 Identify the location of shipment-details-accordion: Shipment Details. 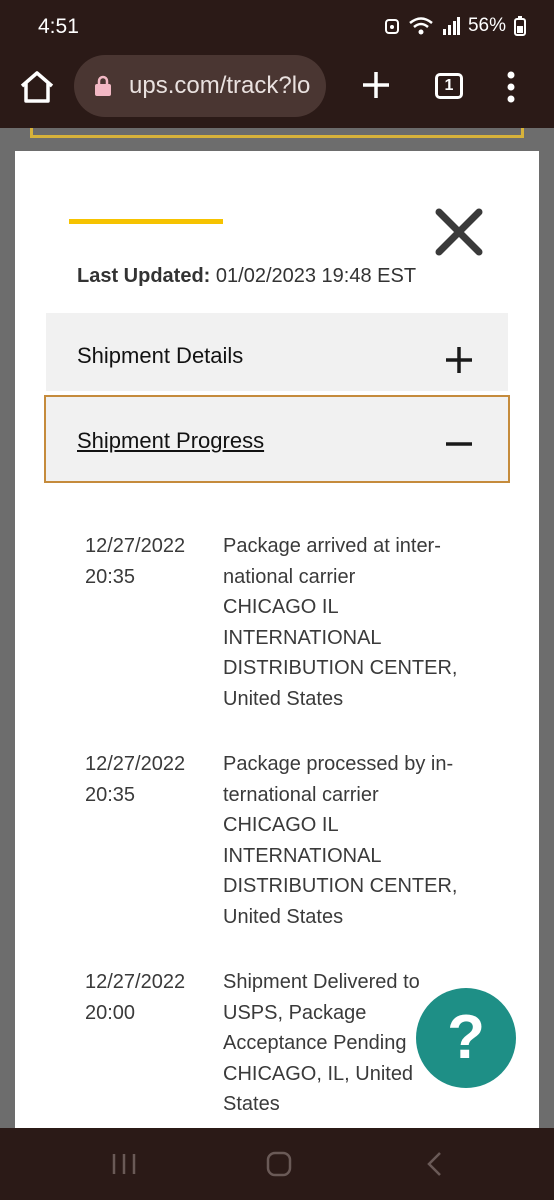
(277, 352).